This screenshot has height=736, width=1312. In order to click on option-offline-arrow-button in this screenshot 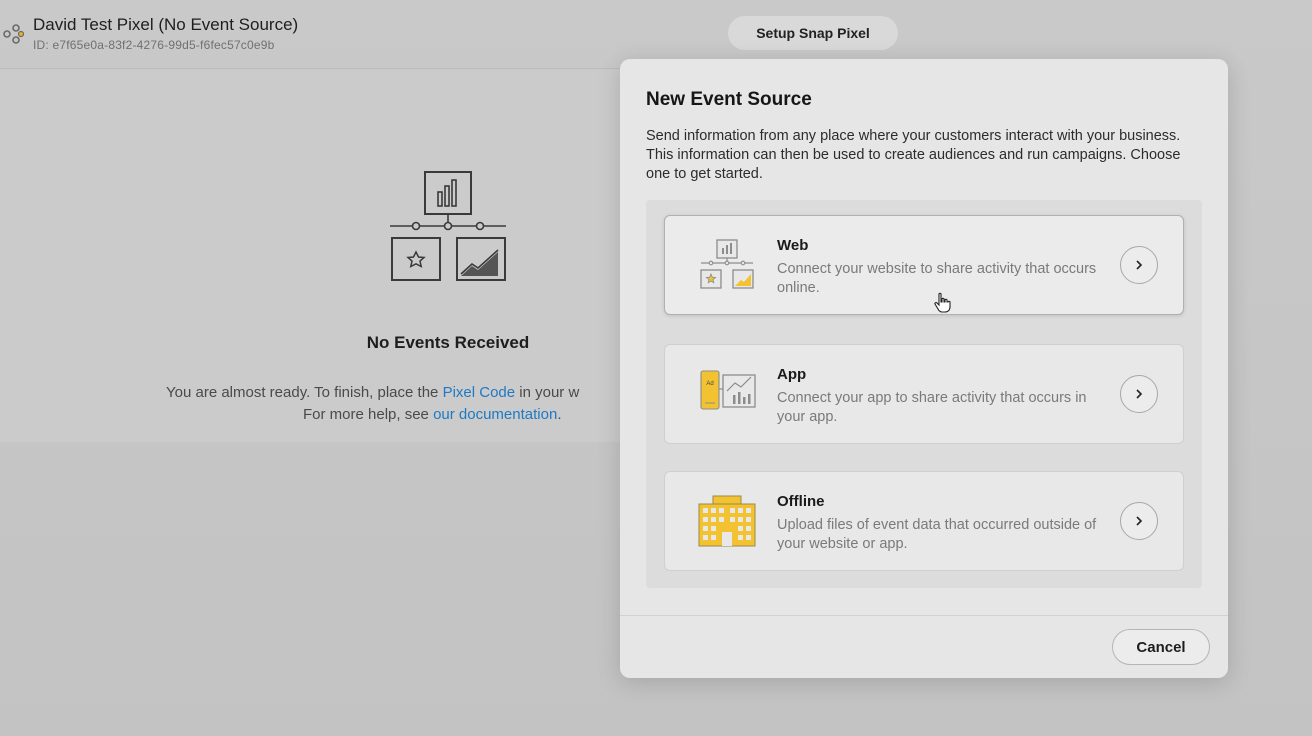, I will do `click(1139, 521)`.